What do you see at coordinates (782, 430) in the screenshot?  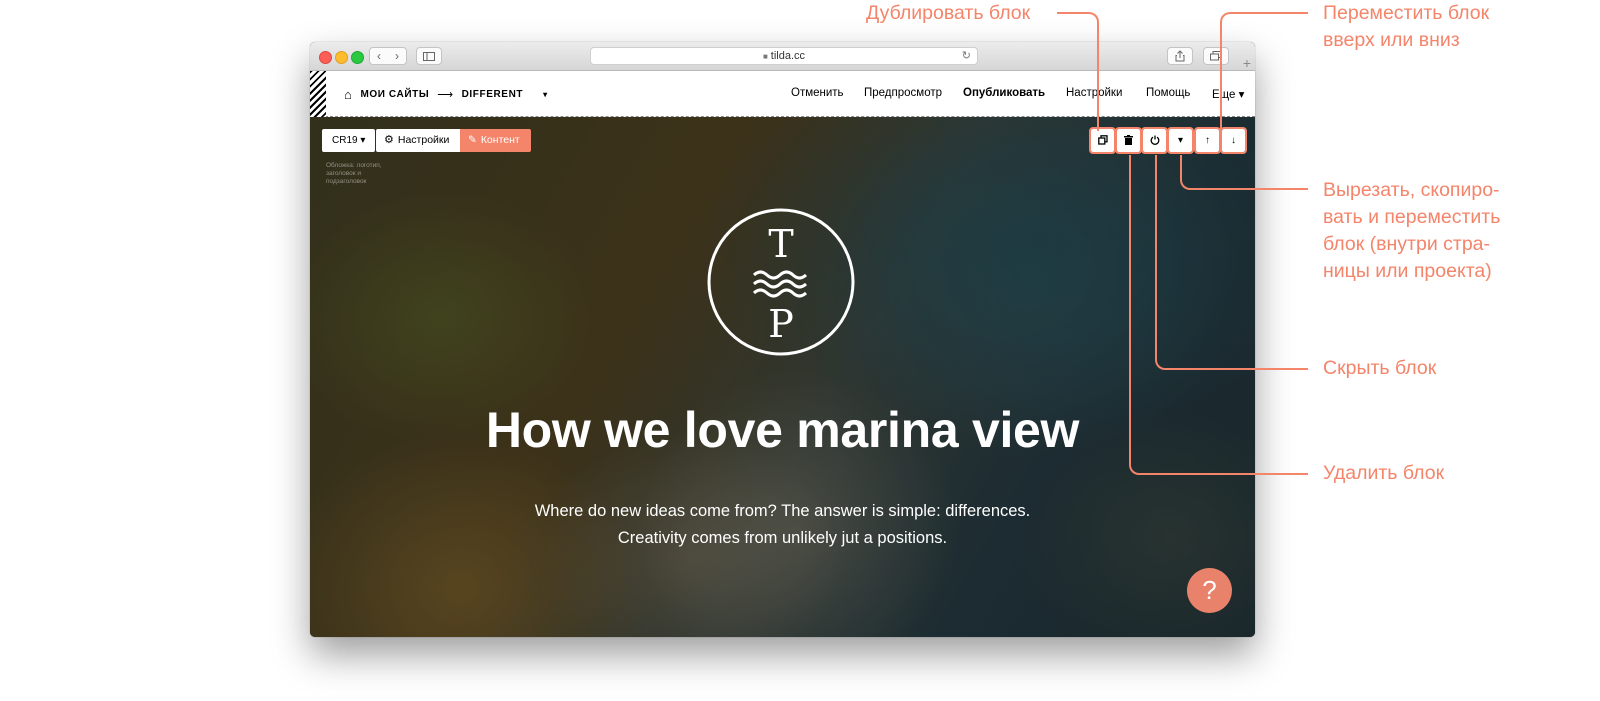 I see `hero-title: How we love marina view` at bounding box center [782, 430].